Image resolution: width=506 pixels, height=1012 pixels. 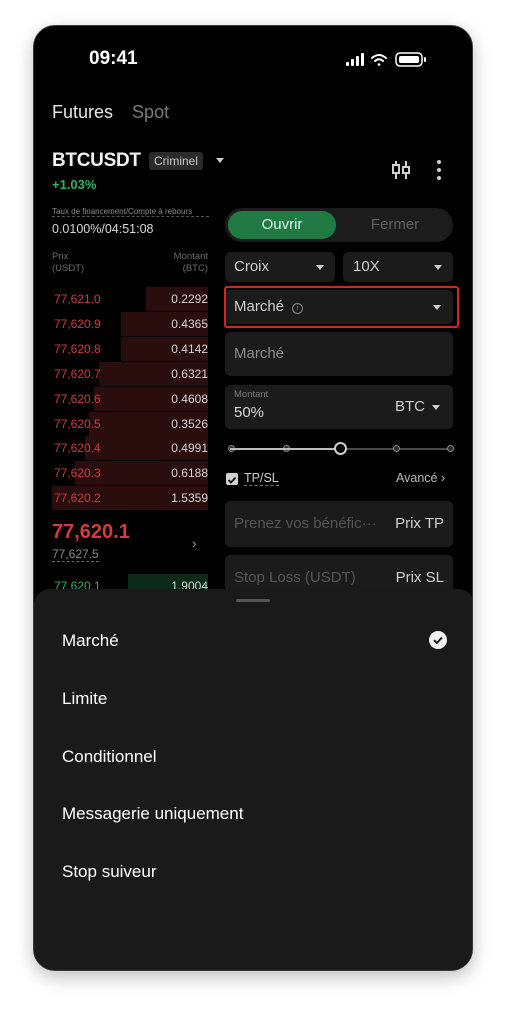 What do you see at coordinates (339, 225) in the screenshot?
I see `open-close-toggle: Ouvrir Fermer` at bounding box center [339, 225].